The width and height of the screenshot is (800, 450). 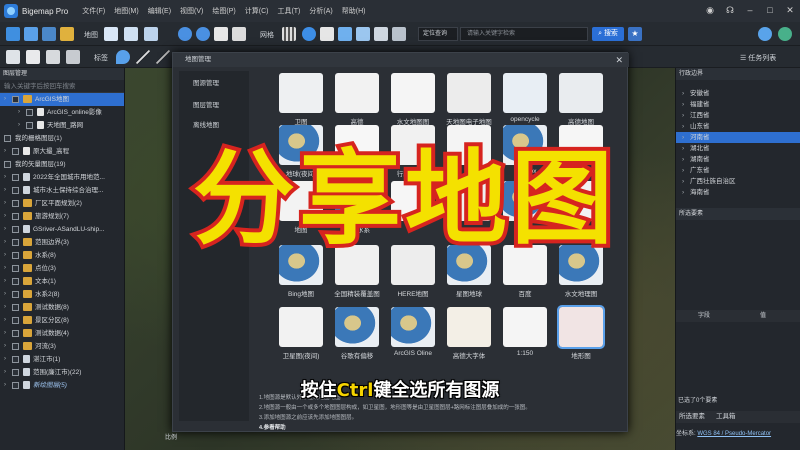 What do you see at coordinates (143, 57) in the screenshot?
I see `line-icon` at bounding box center [143, 57].